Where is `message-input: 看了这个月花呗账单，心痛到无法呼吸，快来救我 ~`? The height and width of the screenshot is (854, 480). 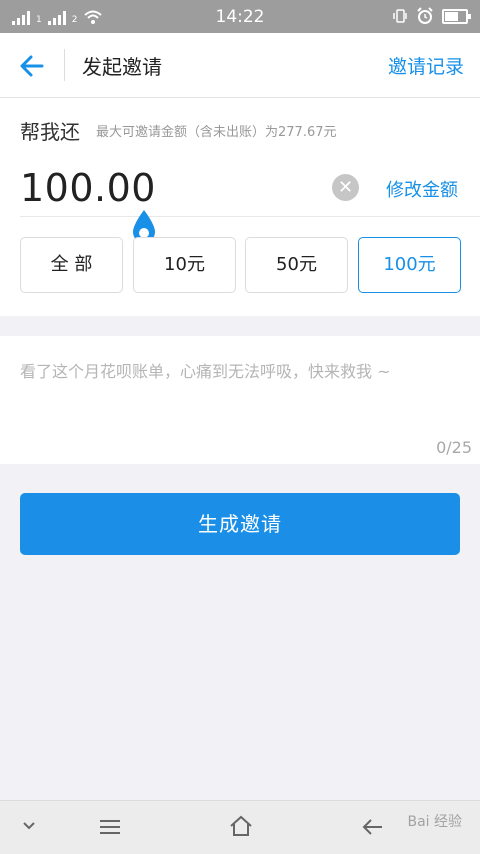
message-input: 看了这个月花呗账单，心痛到无法呼吸，快来救我 ~ is located at coordinates (205, 370).